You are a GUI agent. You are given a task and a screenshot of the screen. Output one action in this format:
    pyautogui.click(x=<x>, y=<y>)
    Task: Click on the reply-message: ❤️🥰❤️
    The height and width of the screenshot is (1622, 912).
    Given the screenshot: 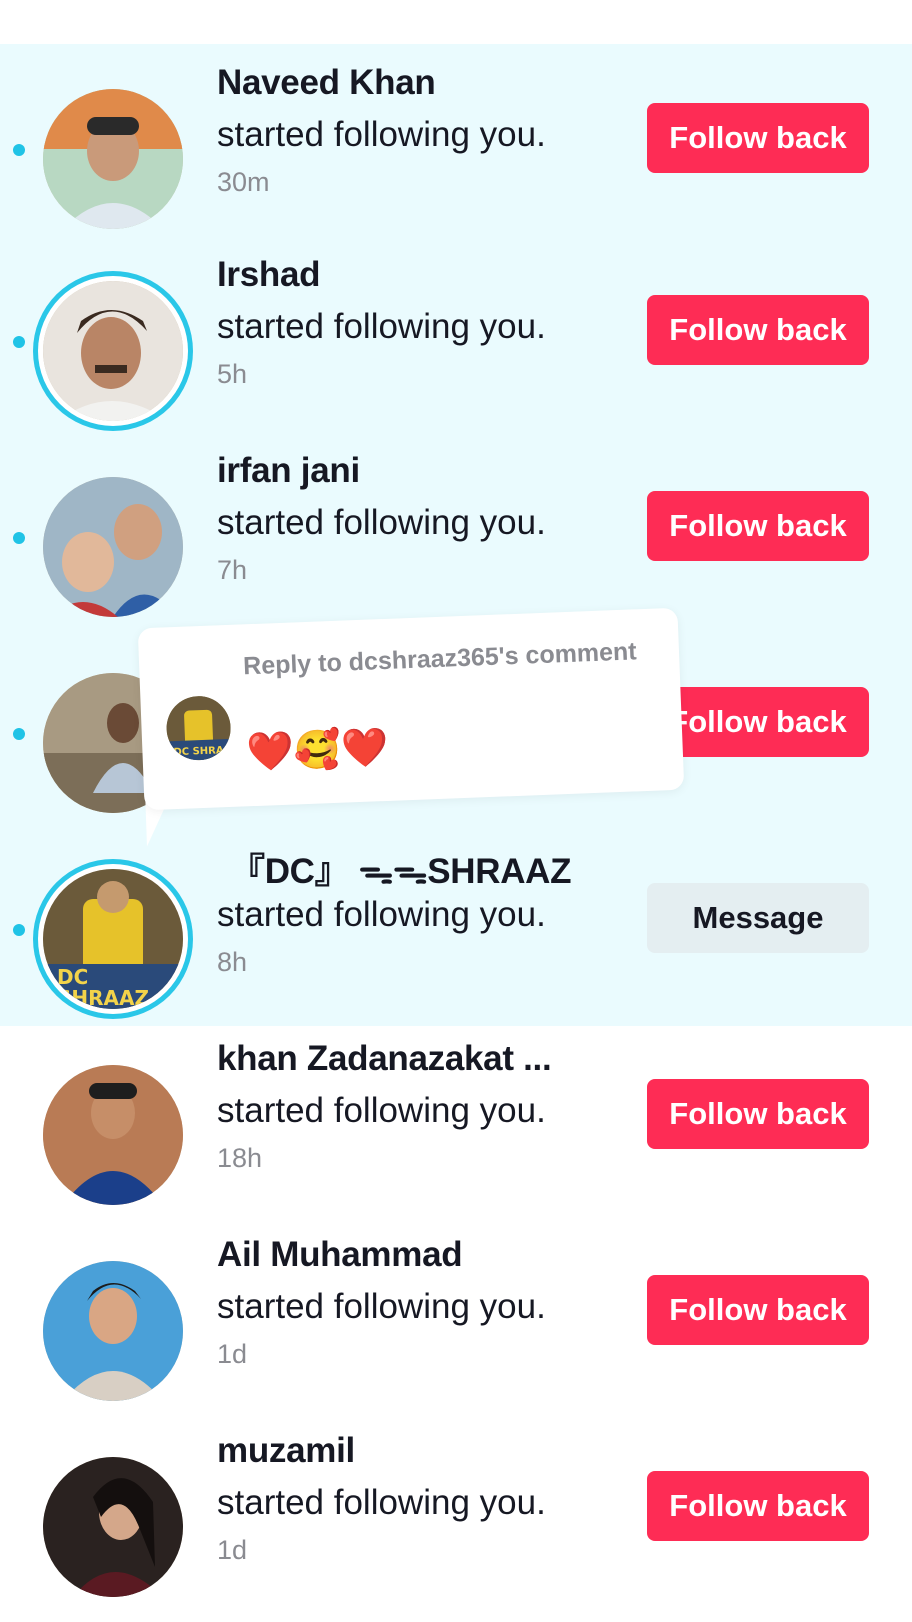 What is the action you would take?
    pyautogui.click(x=317, y=749)
    